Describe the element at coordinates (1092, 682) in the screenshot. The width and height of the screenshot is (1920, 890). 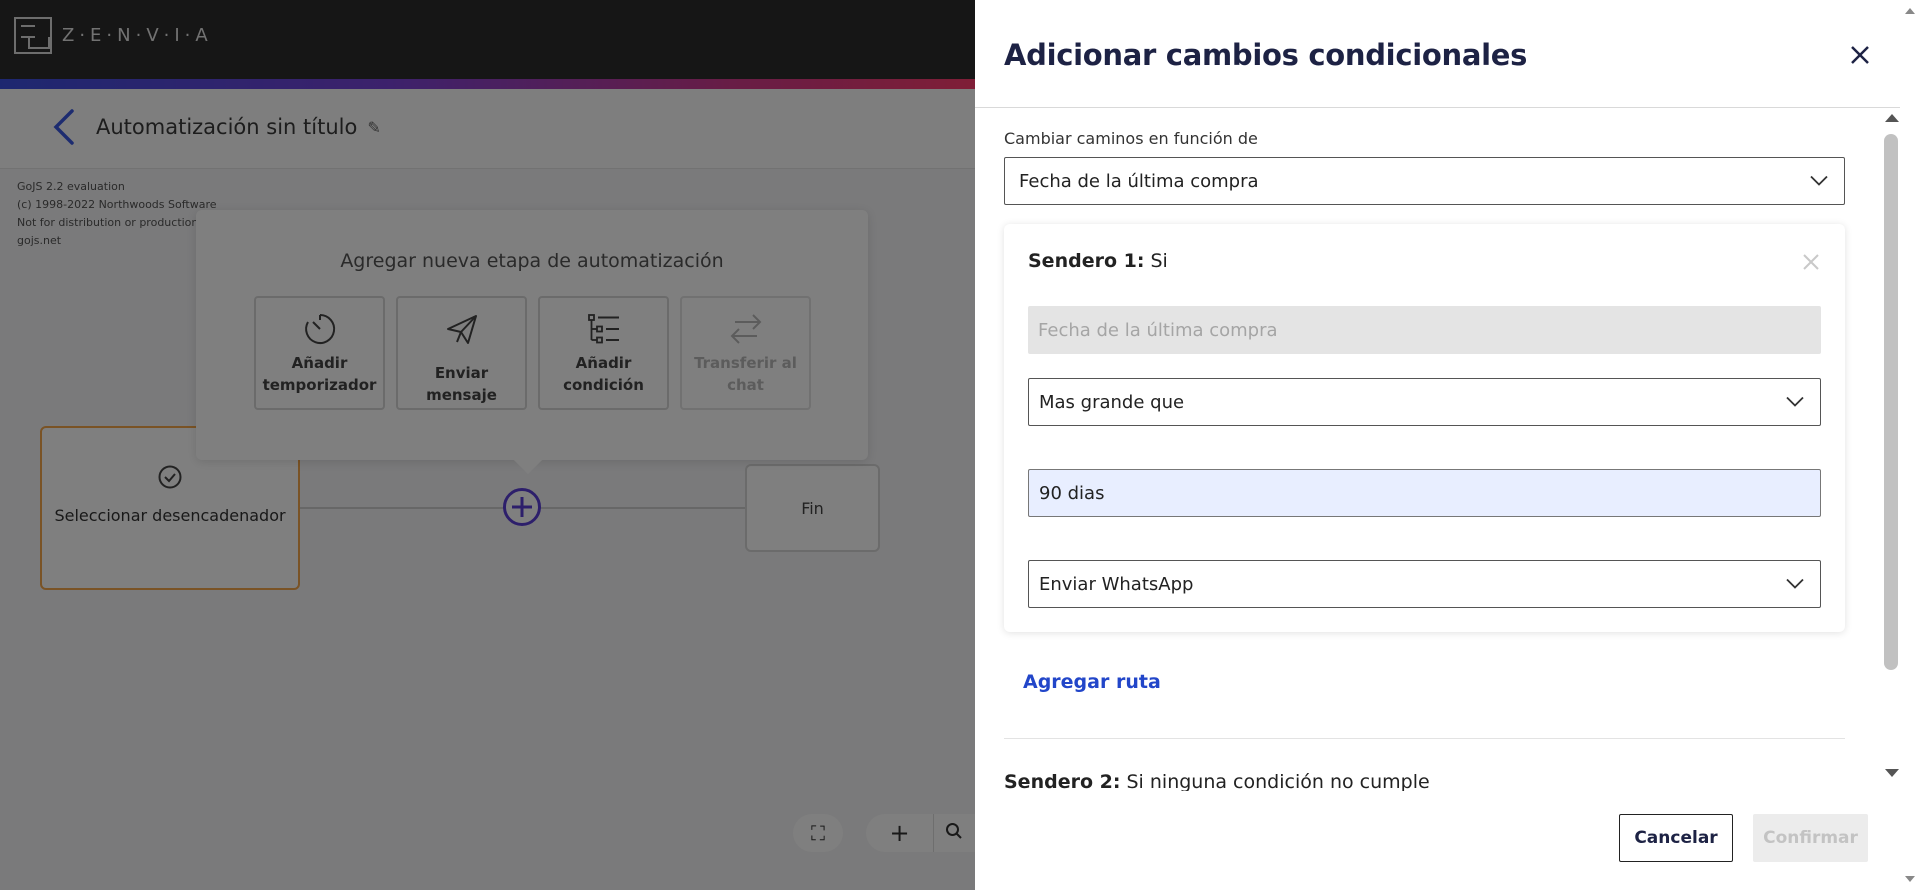
I see `add-route-link: Agregar ruta` at that location.